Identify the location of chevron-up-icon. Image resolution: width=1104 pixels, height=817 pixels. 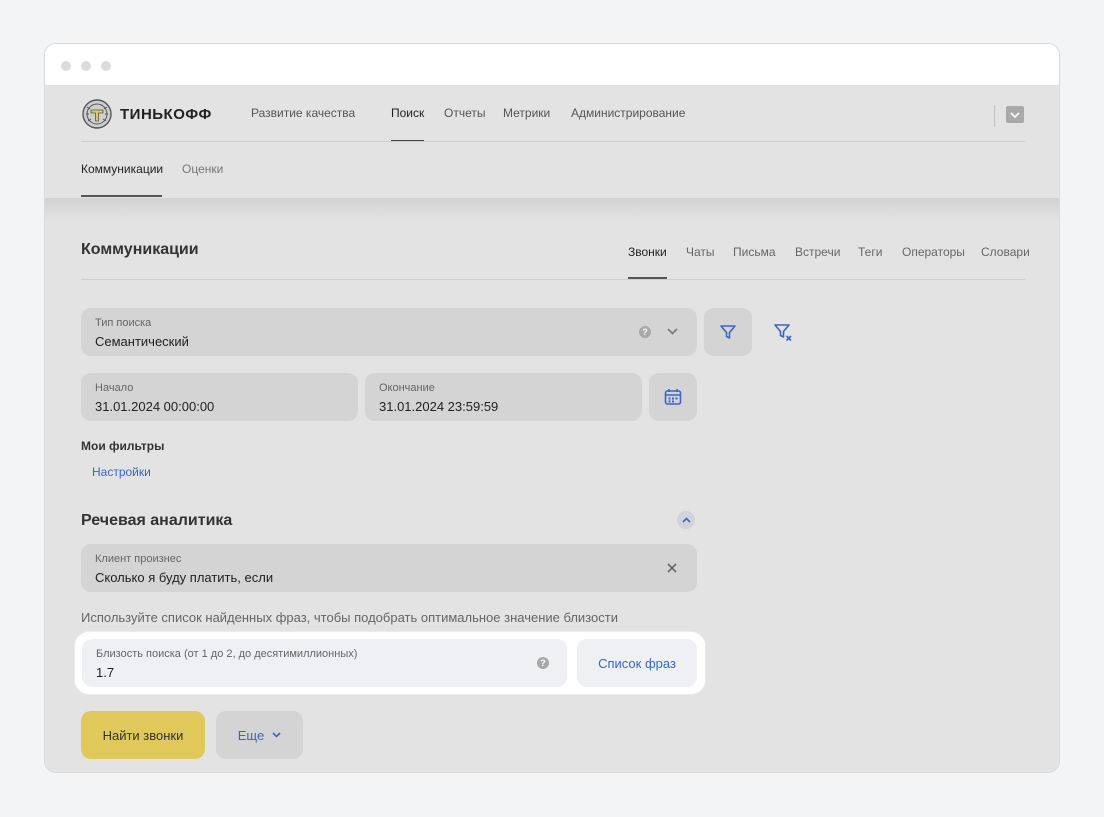
(686, 520).